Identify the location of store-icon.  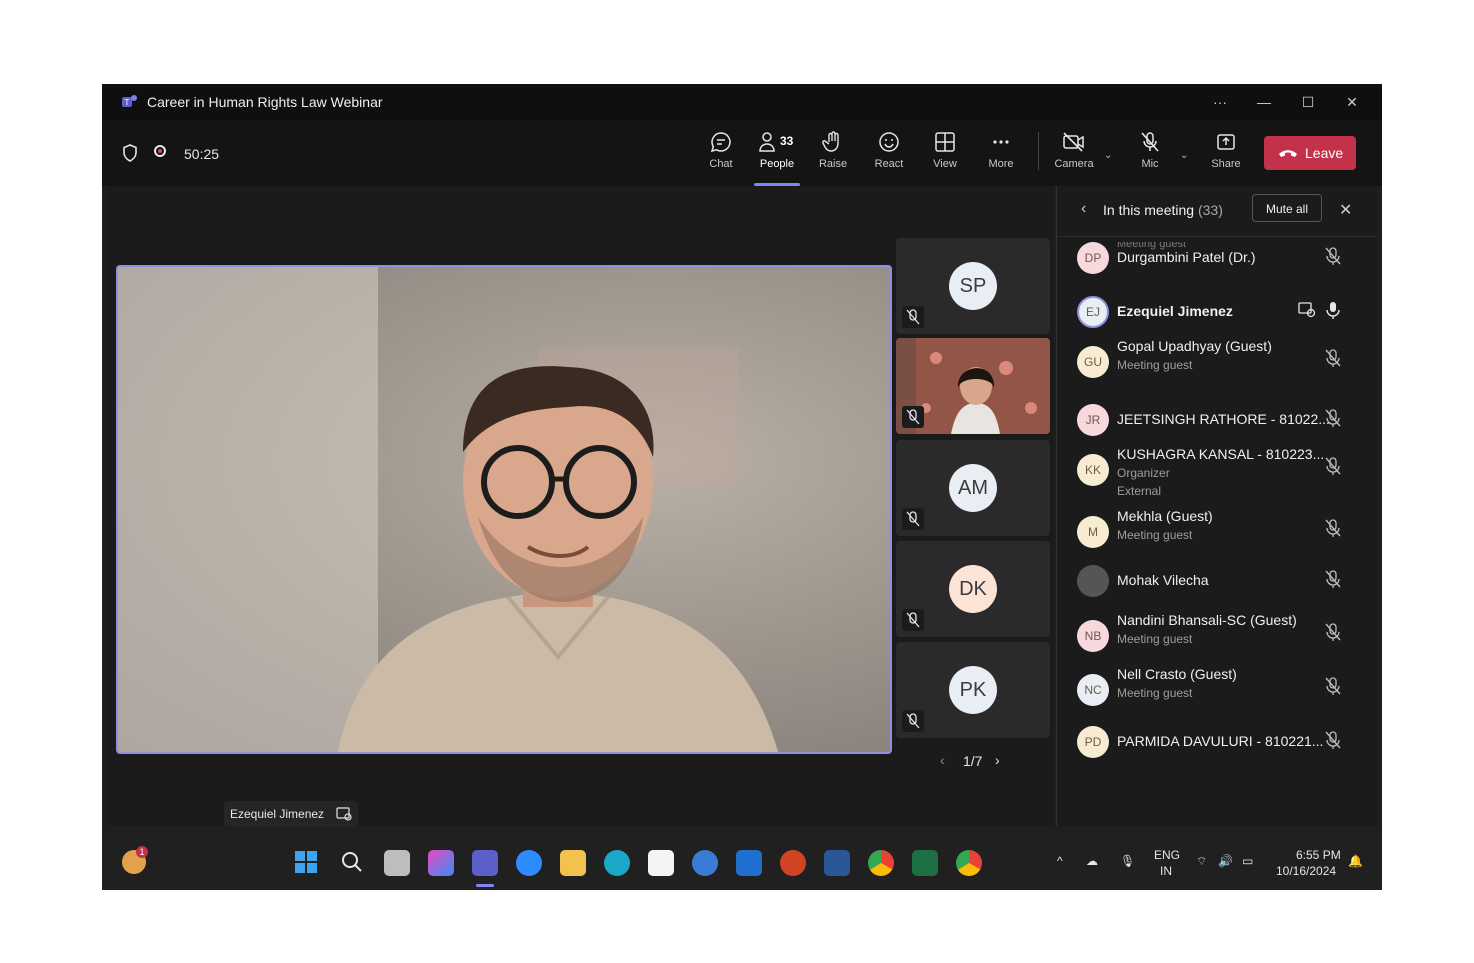
(661, 863).